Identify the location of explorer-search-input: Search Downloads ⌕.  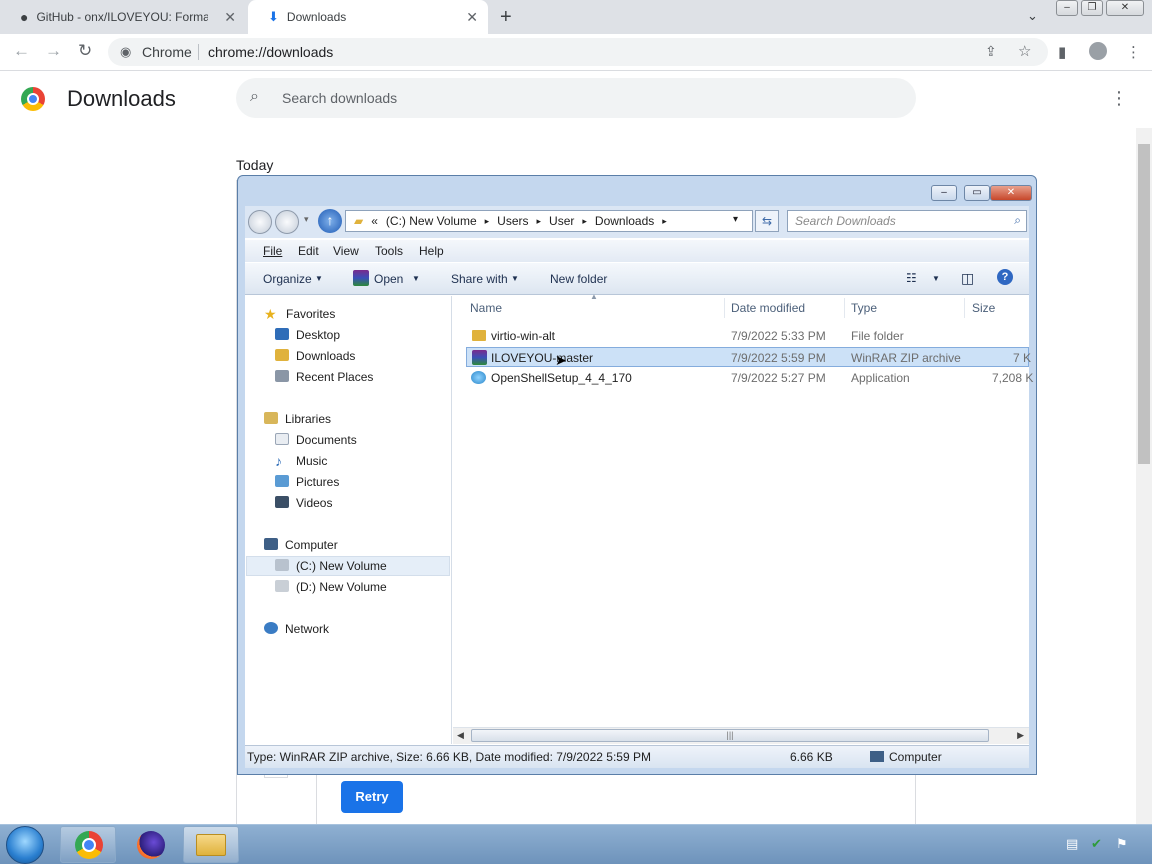
(907, 221).